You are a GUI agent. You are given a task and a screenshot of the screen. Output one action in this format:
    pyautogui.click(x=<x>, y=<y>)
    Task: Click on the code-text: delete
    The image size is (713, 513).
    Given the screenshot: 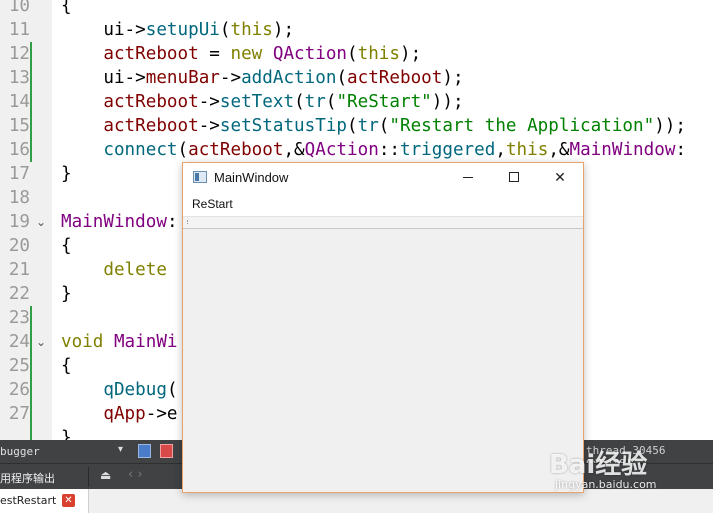 What is the action you would take?
    pyautogui.click(x=114, y=270)
    